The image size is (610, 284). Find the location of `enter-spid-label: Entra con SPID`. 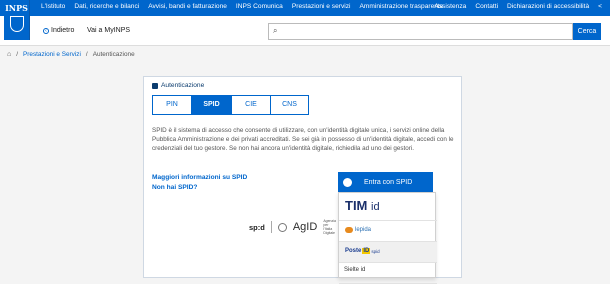

enter-spid-label: Entra con SPID is located at coordinates (388, 182).